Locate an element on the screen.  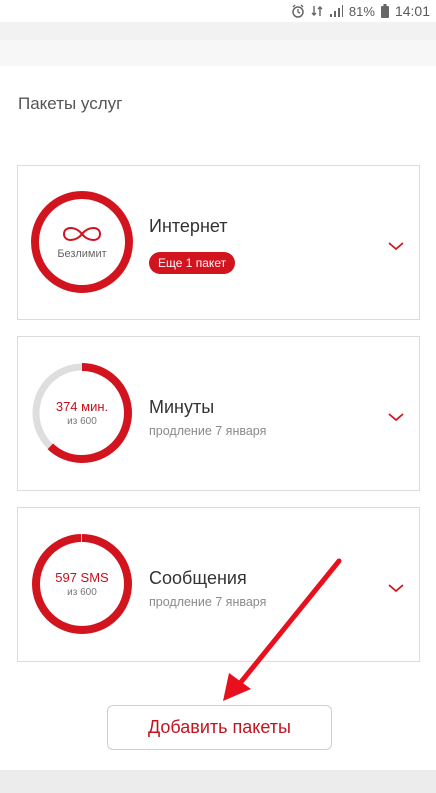
card-title-minutes: Минуты is located at coordinates (182, 407).